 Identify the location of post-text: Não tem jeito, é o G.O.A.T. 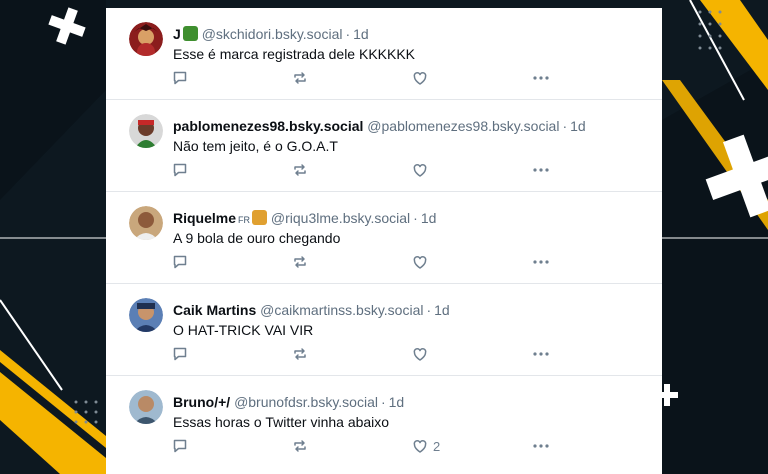
(255, 146).